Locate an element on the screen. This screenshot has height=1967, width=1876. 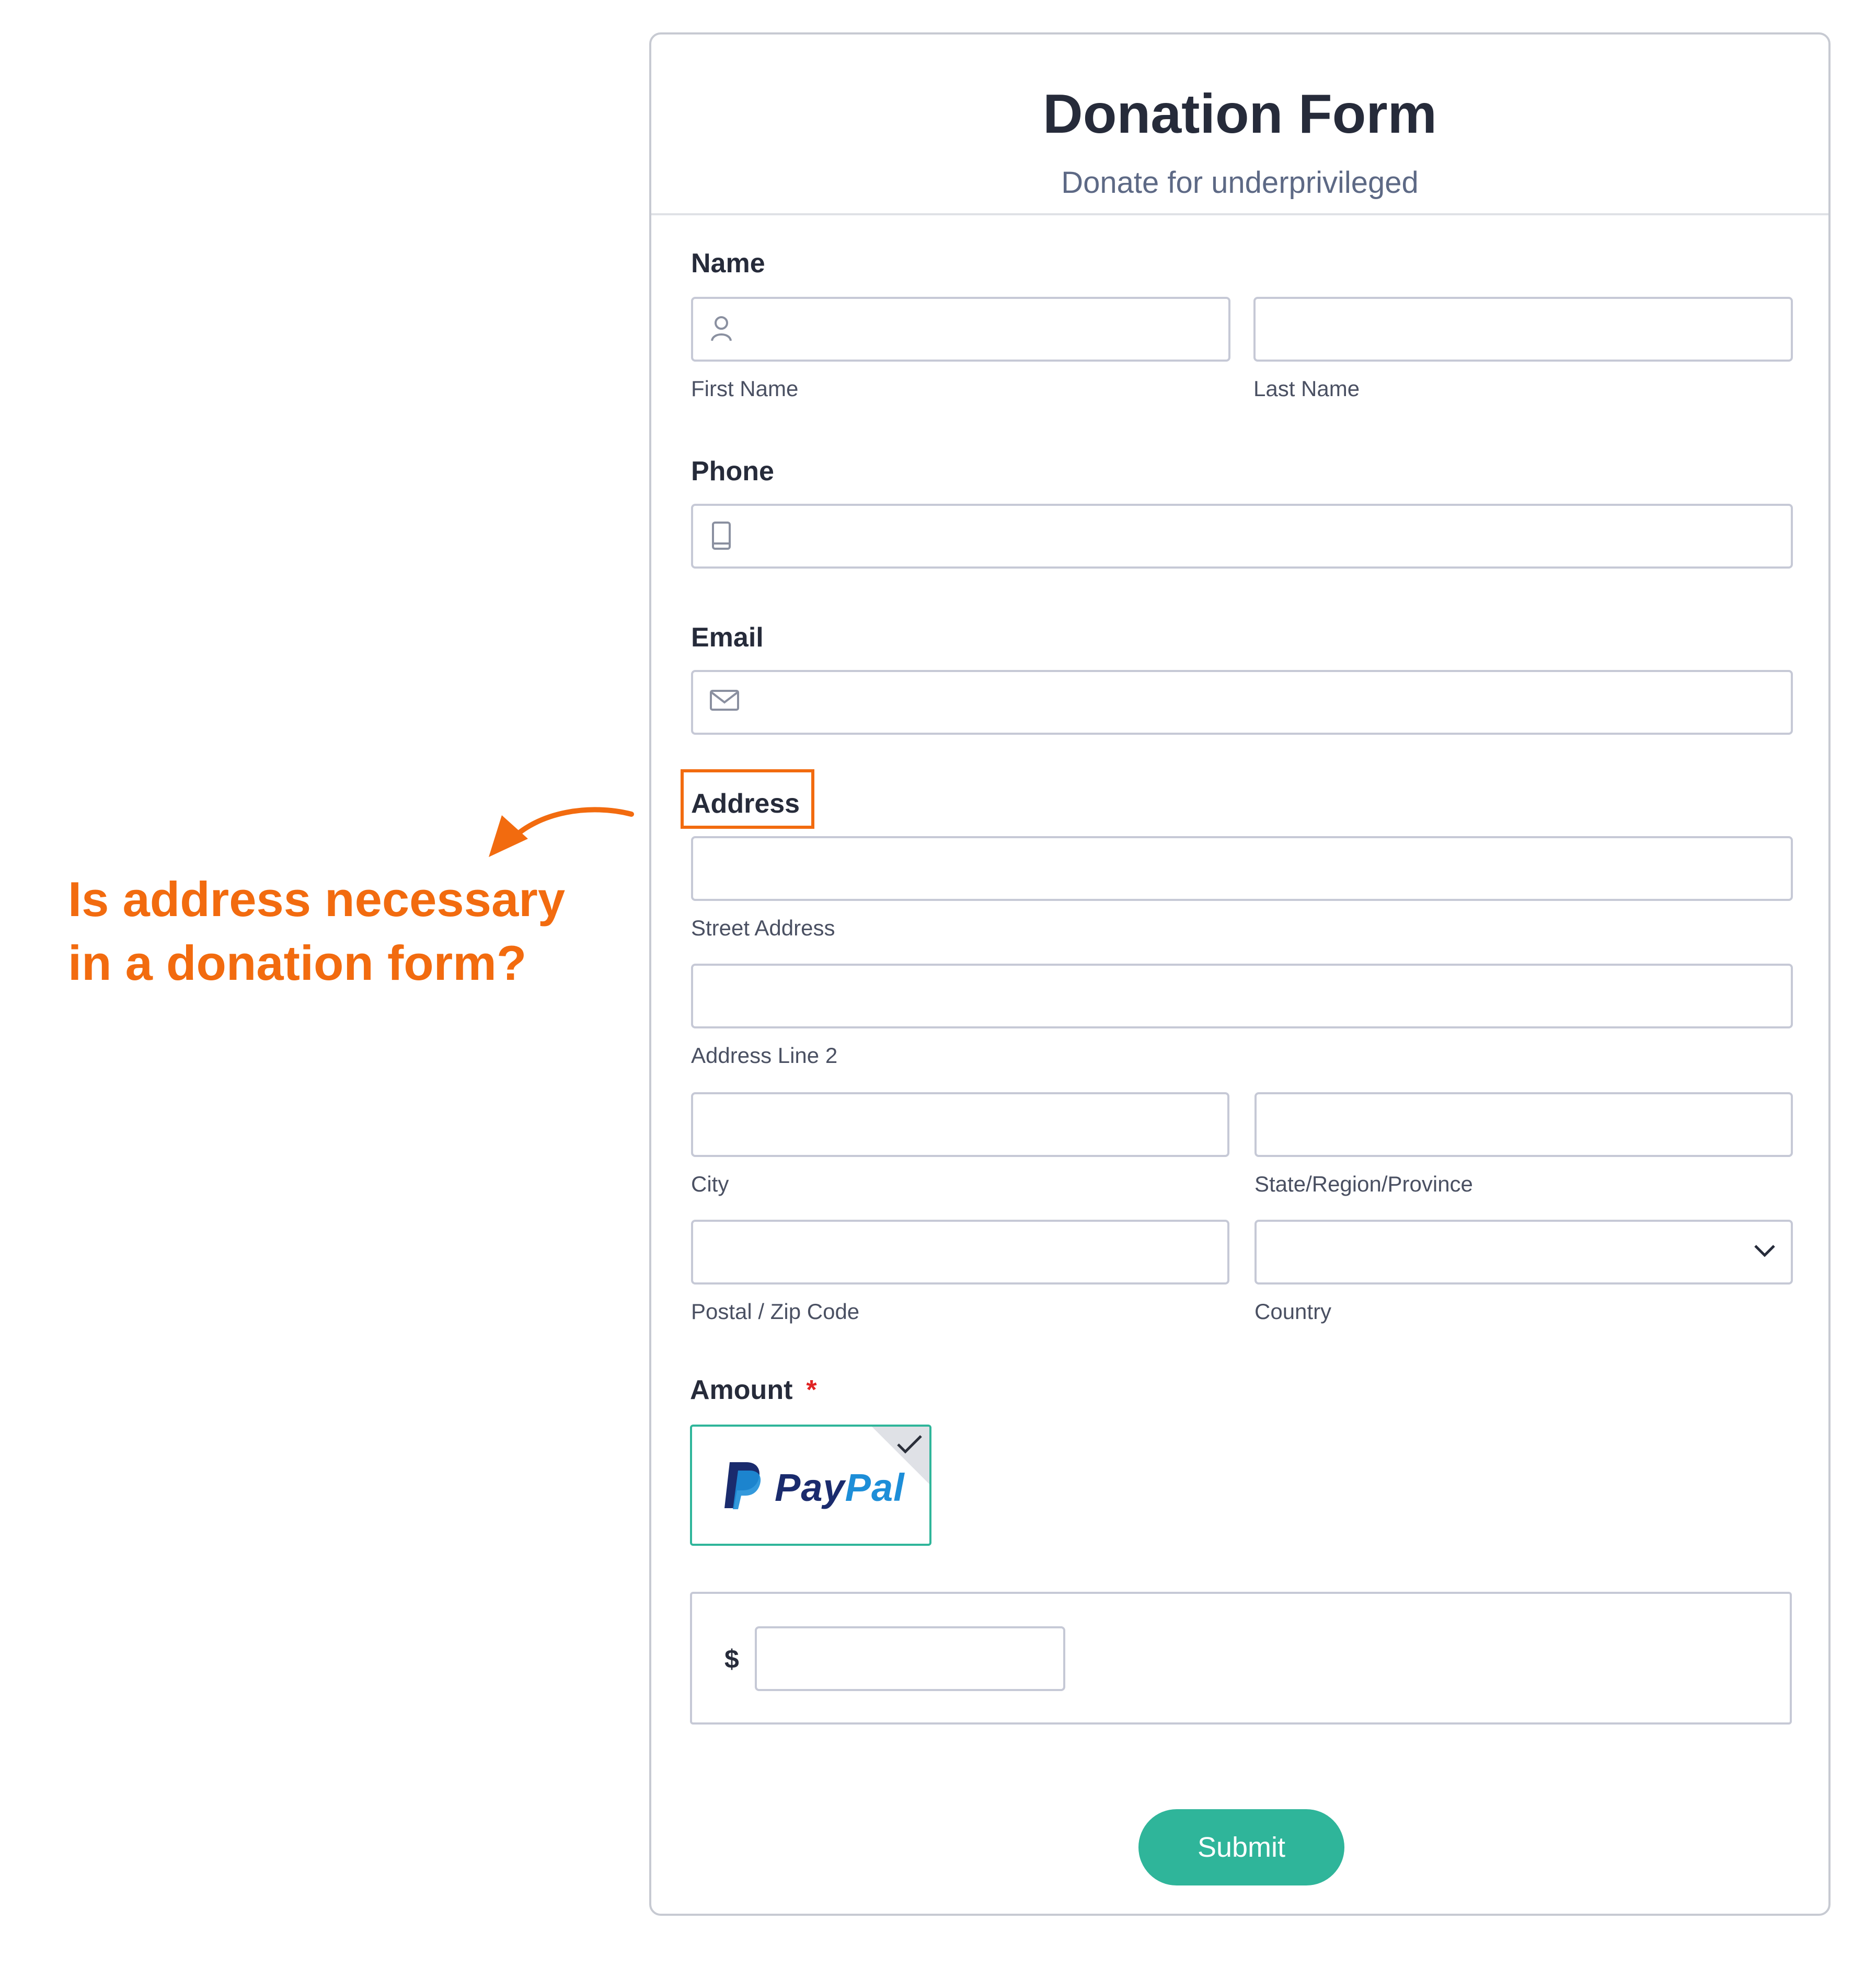
address-line-2-field is located at coordinates (1242, 996).